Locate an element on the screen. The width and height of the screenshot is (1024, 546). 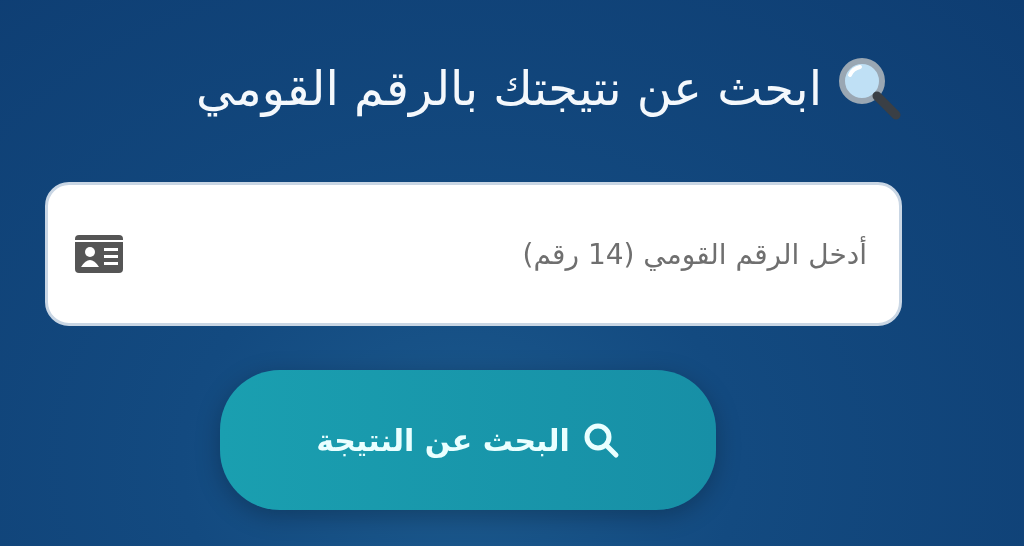
id-card-icon is located at coordinates (99, 254).